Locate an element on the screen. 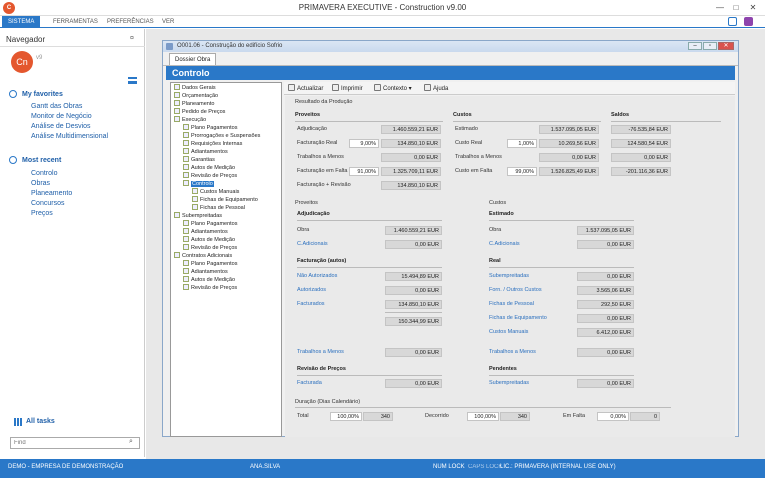  forn-outros-link: Forn. / Outros Custos is located at coordinates (515, 290).